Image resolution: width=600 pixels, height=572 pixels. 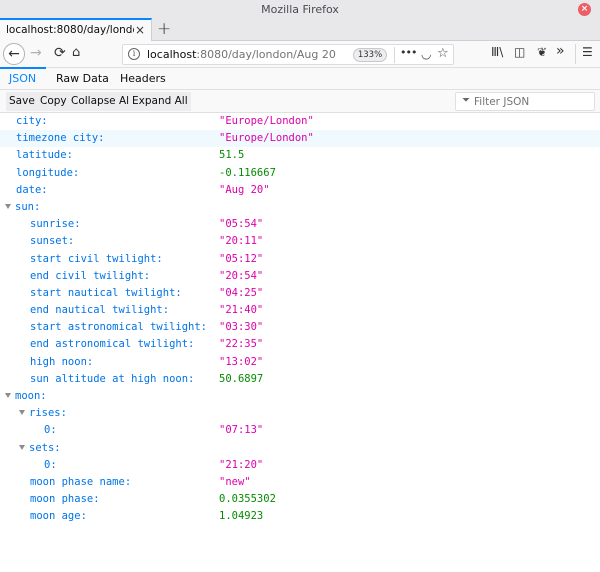 What do you see at coordinates (300, 430) in the screenshot?
I see `json-row: 0: "07:13"` at bounding box center [300, 430].